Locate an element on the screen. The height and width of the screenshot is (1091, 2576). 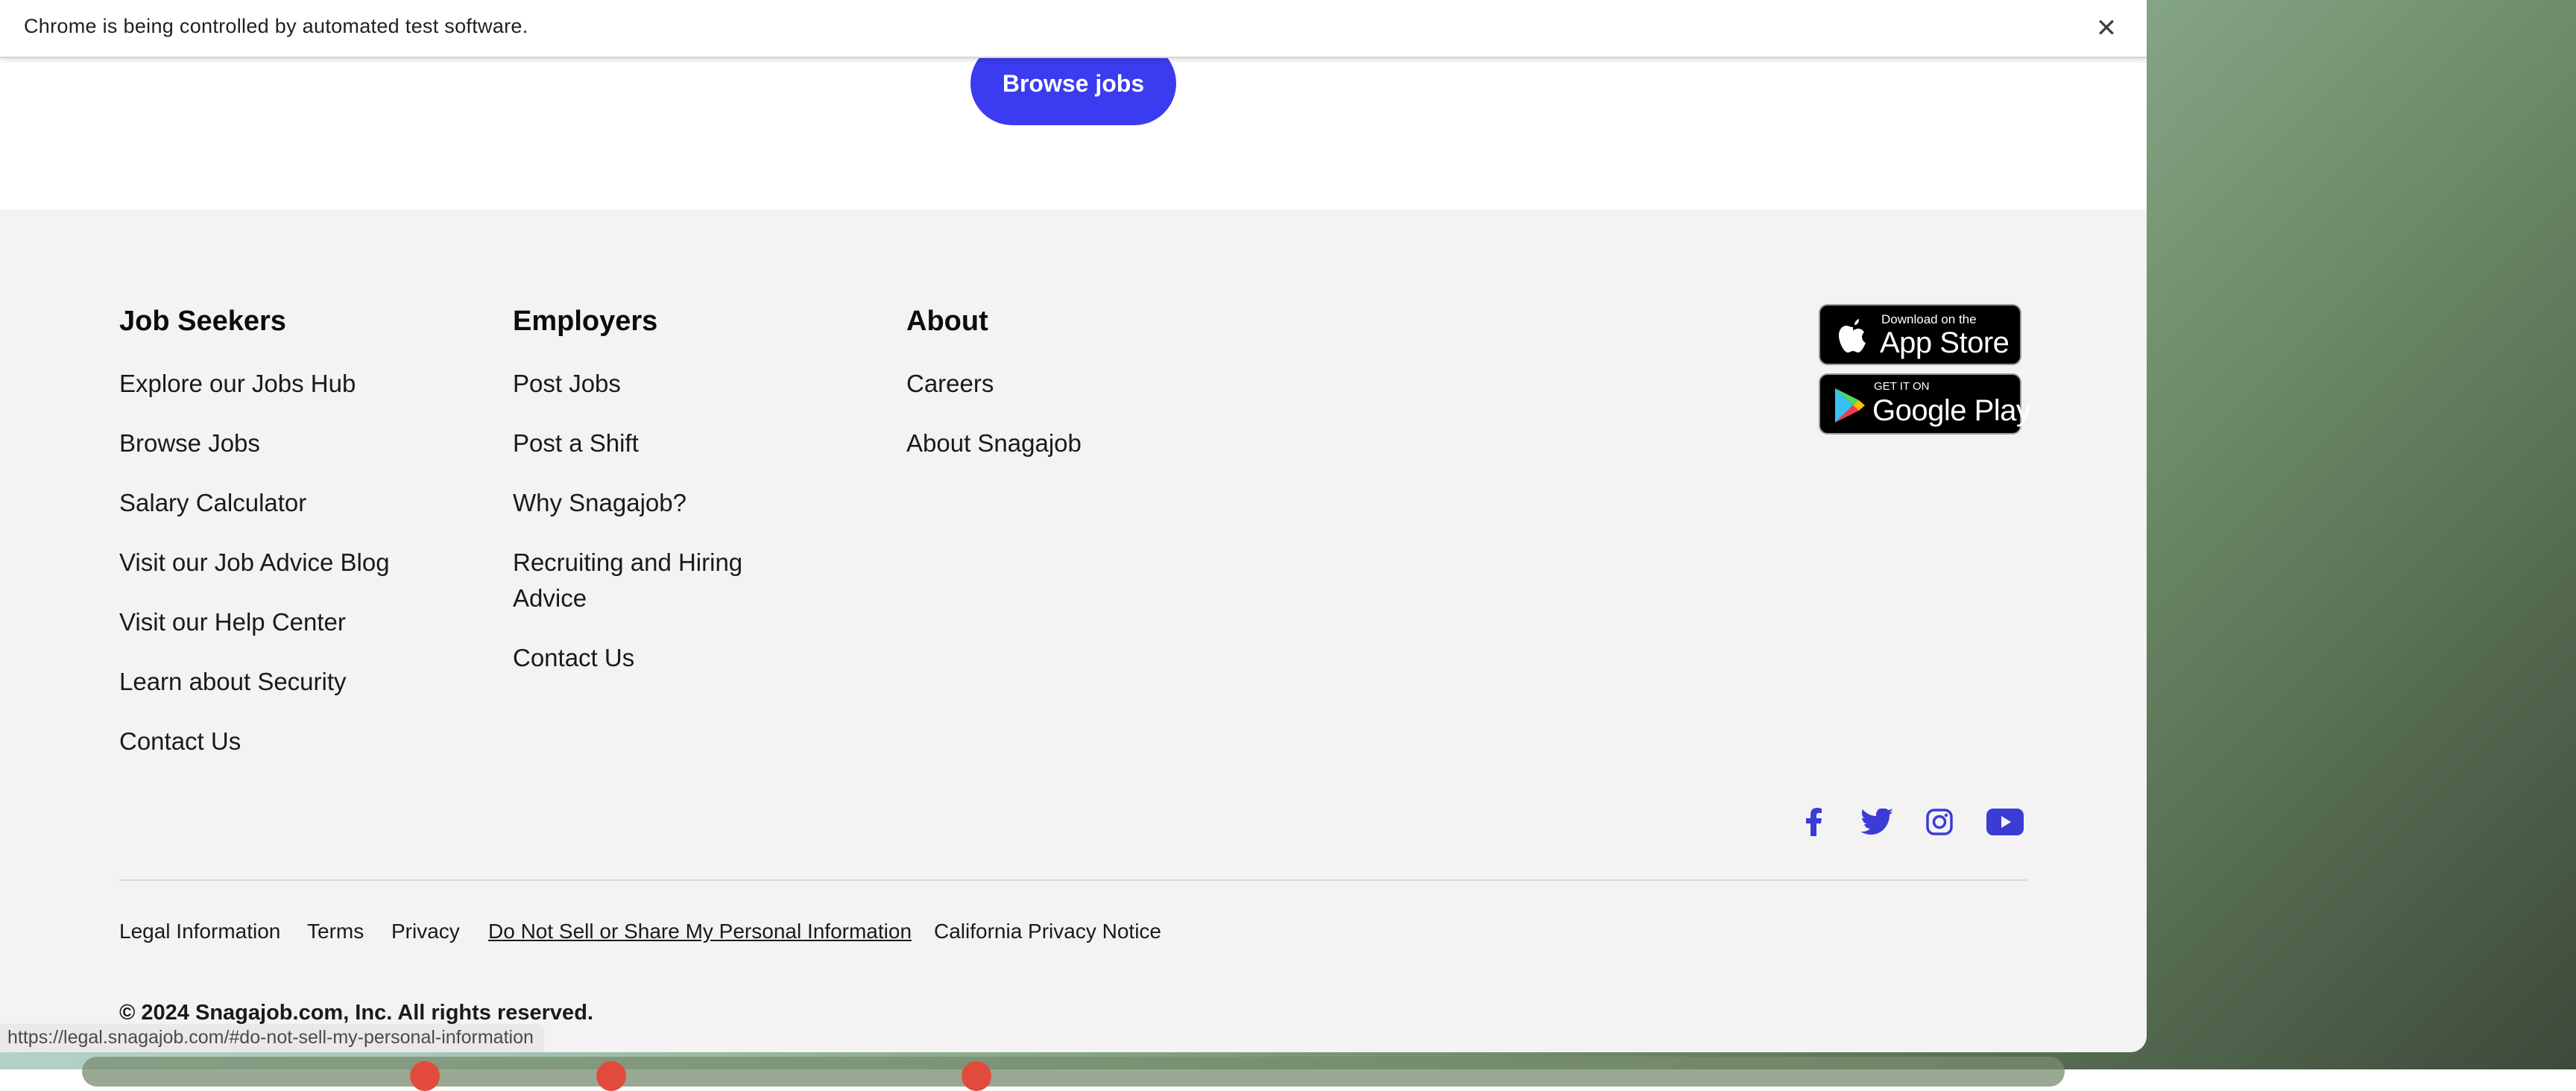
footer-link-security: Learn about Security is located at coordinates (233, 682).